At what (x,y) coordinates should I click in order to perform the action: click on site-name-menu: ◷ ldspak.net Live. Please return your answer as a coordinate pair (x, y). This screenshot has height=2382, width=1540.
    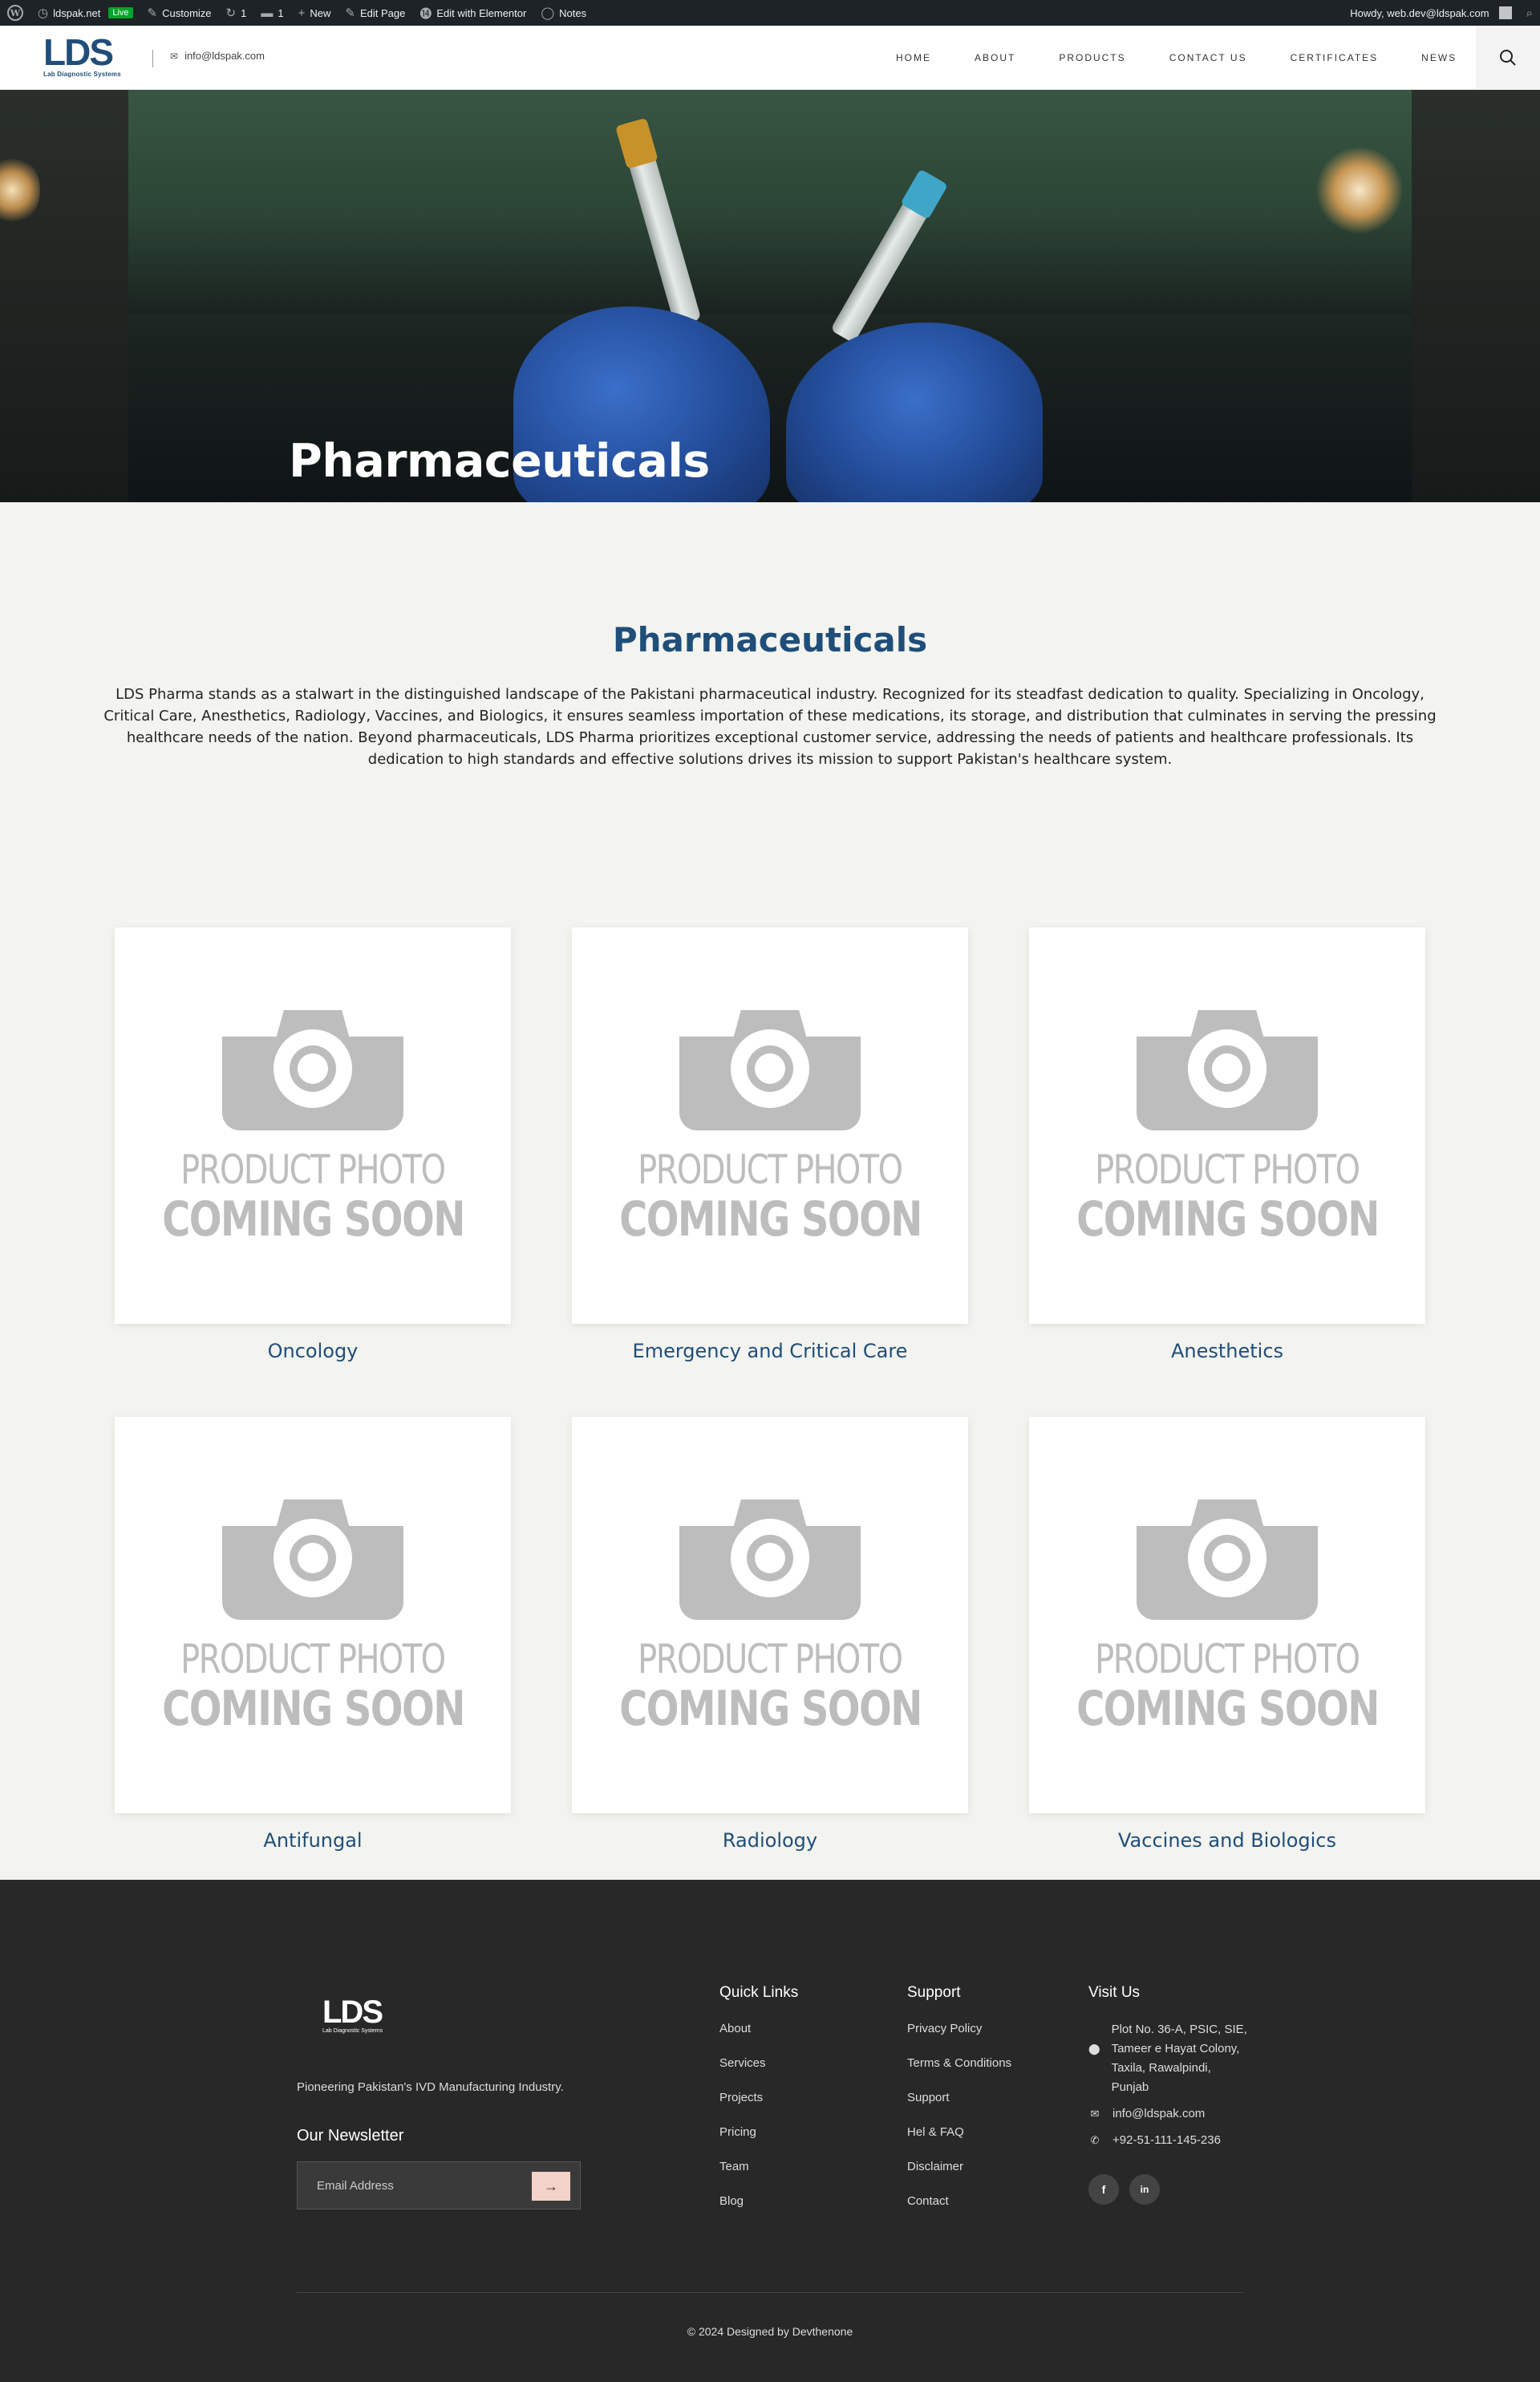
    Looking at the image, I should click on (85, 13).